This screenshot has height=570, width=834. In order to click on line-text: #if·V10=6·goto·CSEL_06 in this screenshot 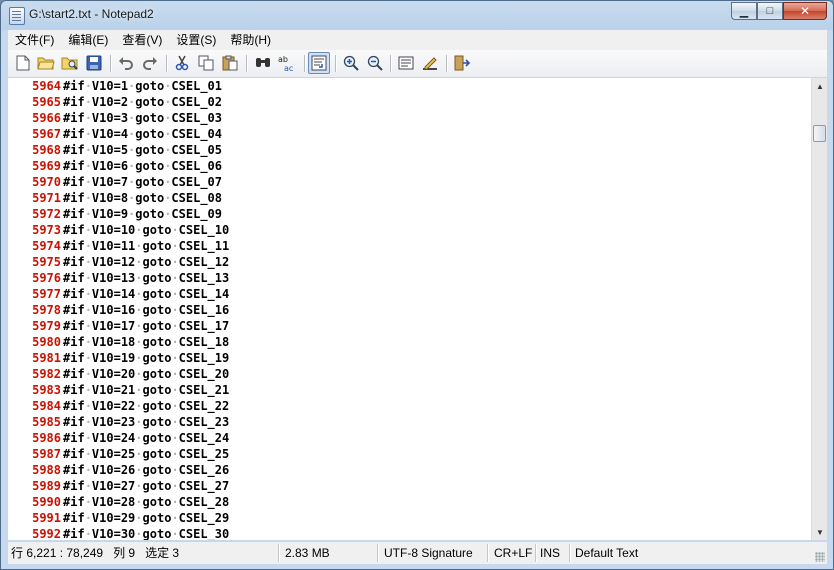, I will do `click(141, 166)`.